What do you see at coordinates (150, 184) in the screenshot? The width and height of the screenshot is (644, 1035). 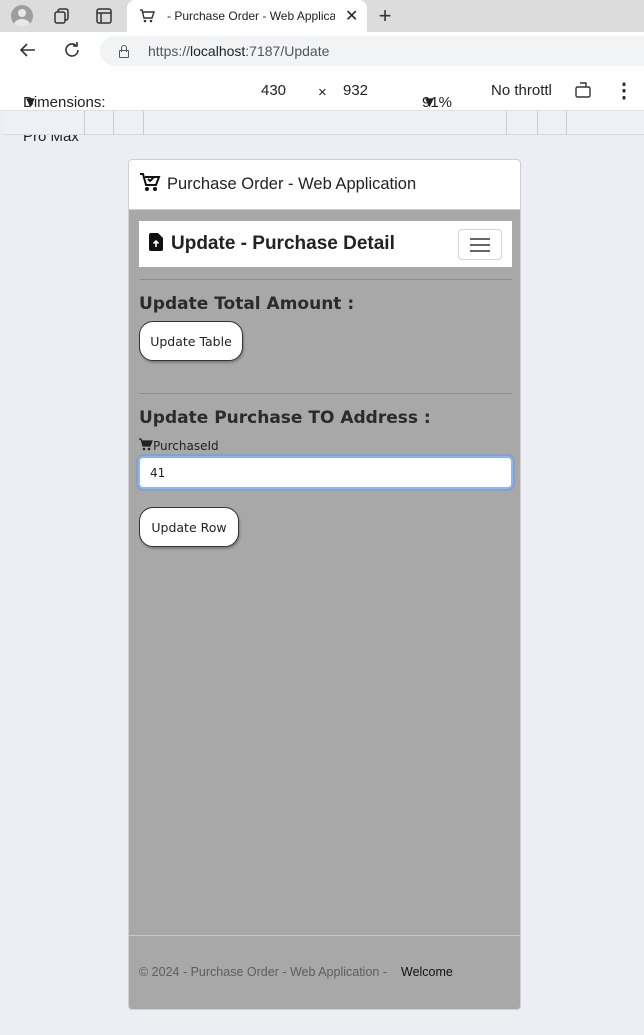 I see `cart-check-icon` at bounding box center [150, 184].